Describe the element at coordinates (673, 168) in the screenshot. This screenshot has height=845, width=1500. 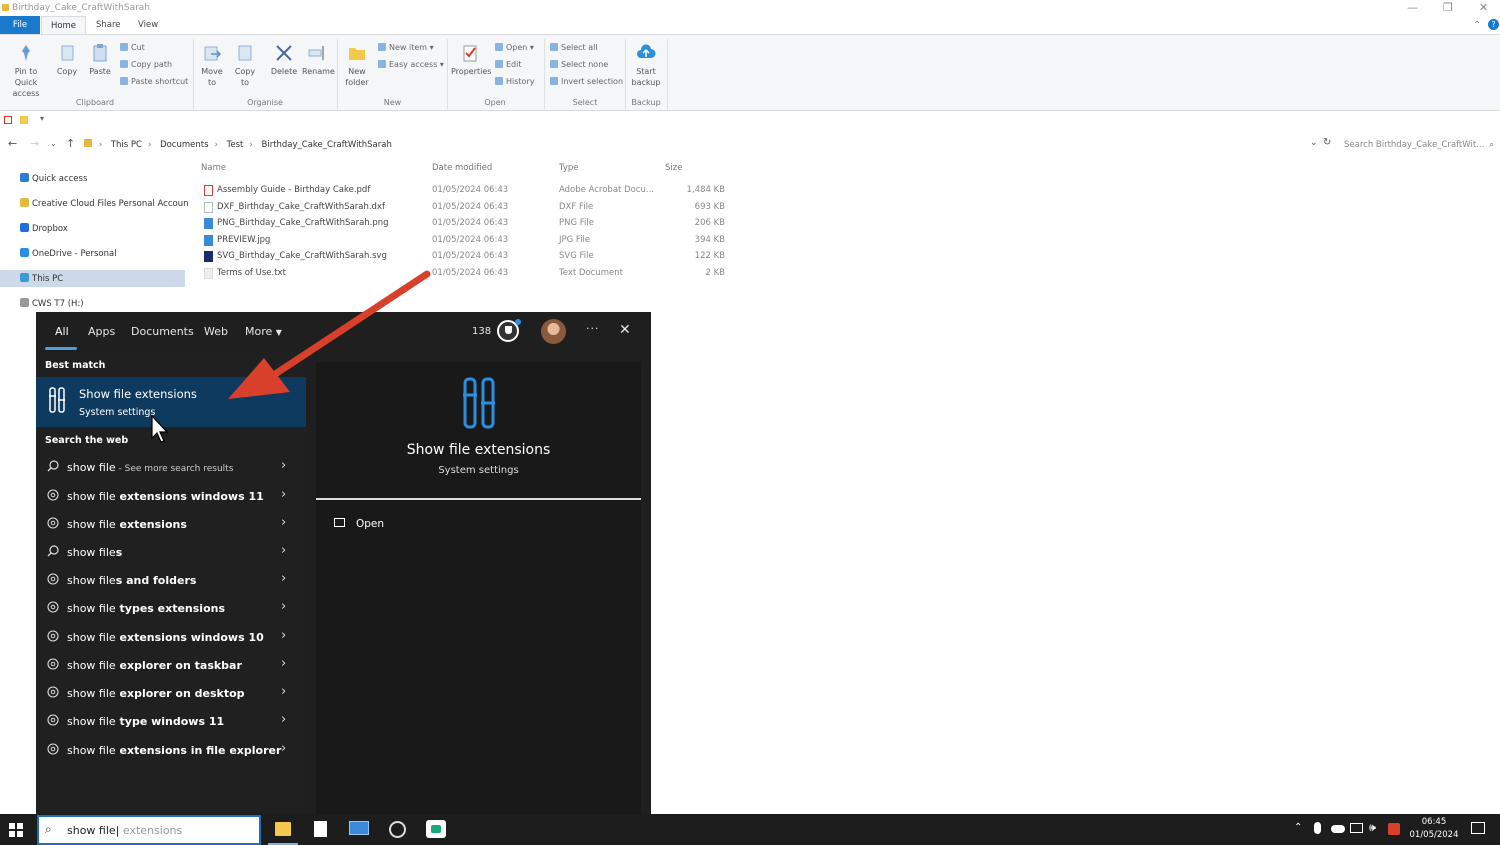
I see `column-header-size: Size` at that location.